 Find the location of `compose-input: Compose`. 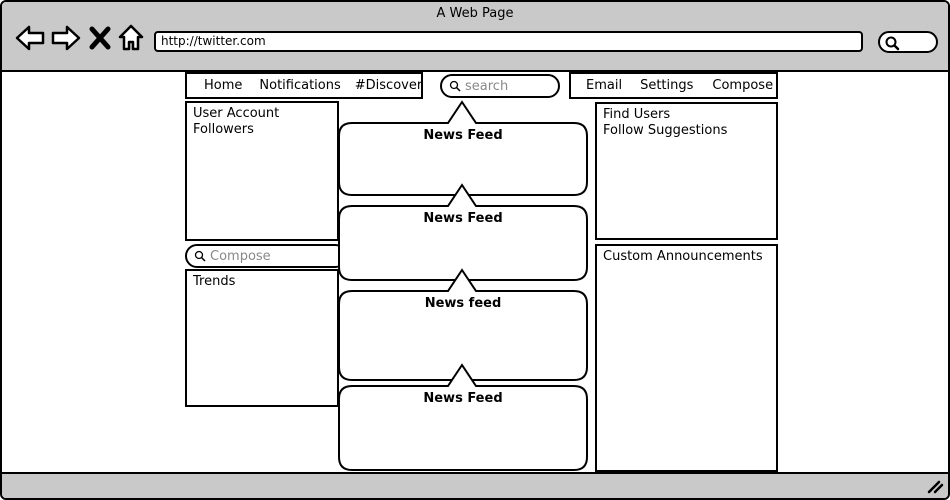

compose-input: Compose is located at coordinates (266, 256).